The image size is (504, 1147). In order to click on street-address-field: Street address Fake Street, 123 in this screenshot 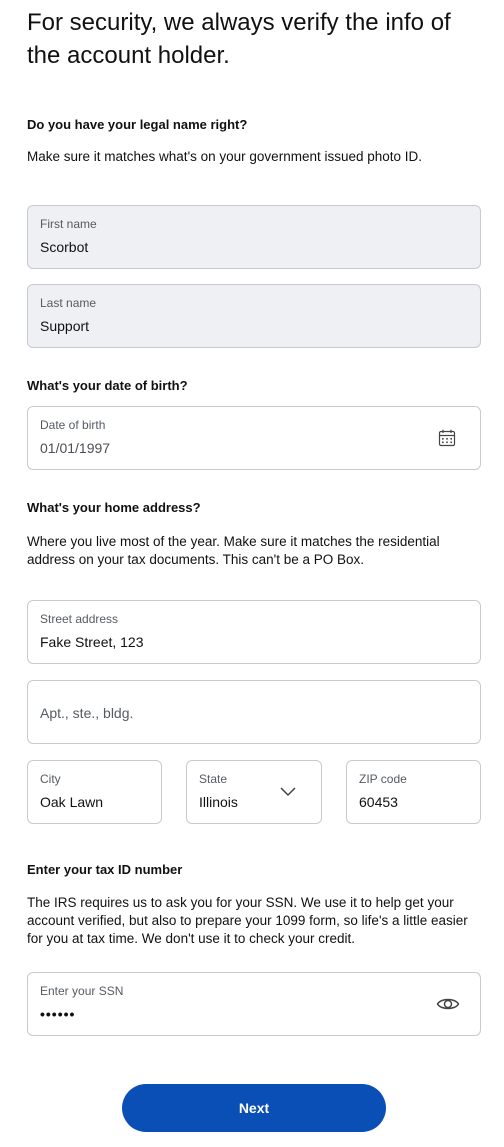, I will do `click(254, 632)`.